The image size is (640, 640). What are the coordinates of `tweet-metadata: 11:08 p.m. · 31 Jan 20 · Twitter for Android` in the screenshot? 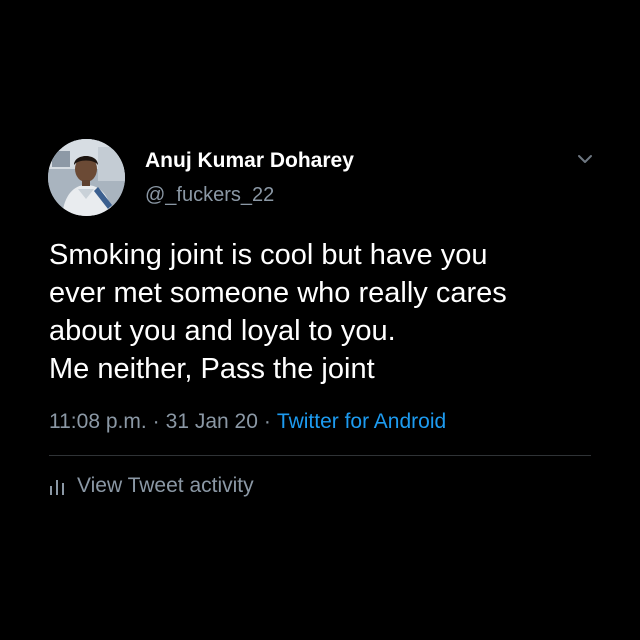 It's located at (247, 422).